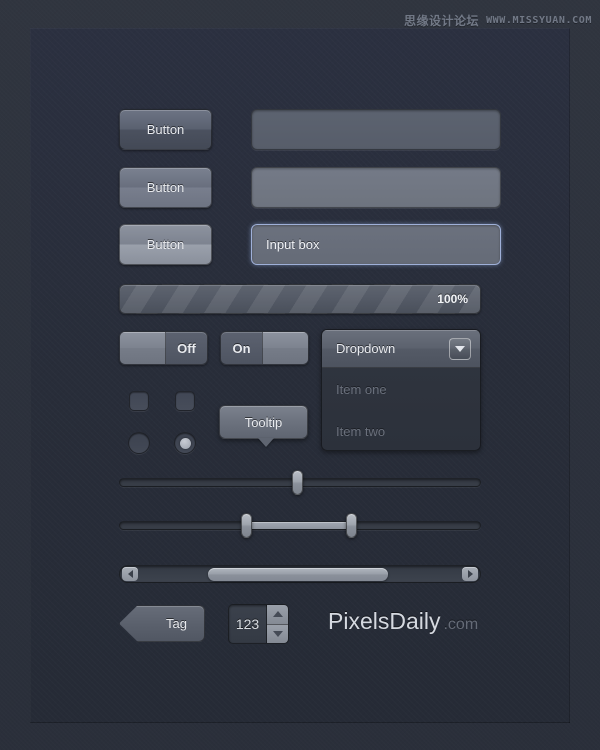  I want to click on button-normal-label: Button, so click(165, 129).